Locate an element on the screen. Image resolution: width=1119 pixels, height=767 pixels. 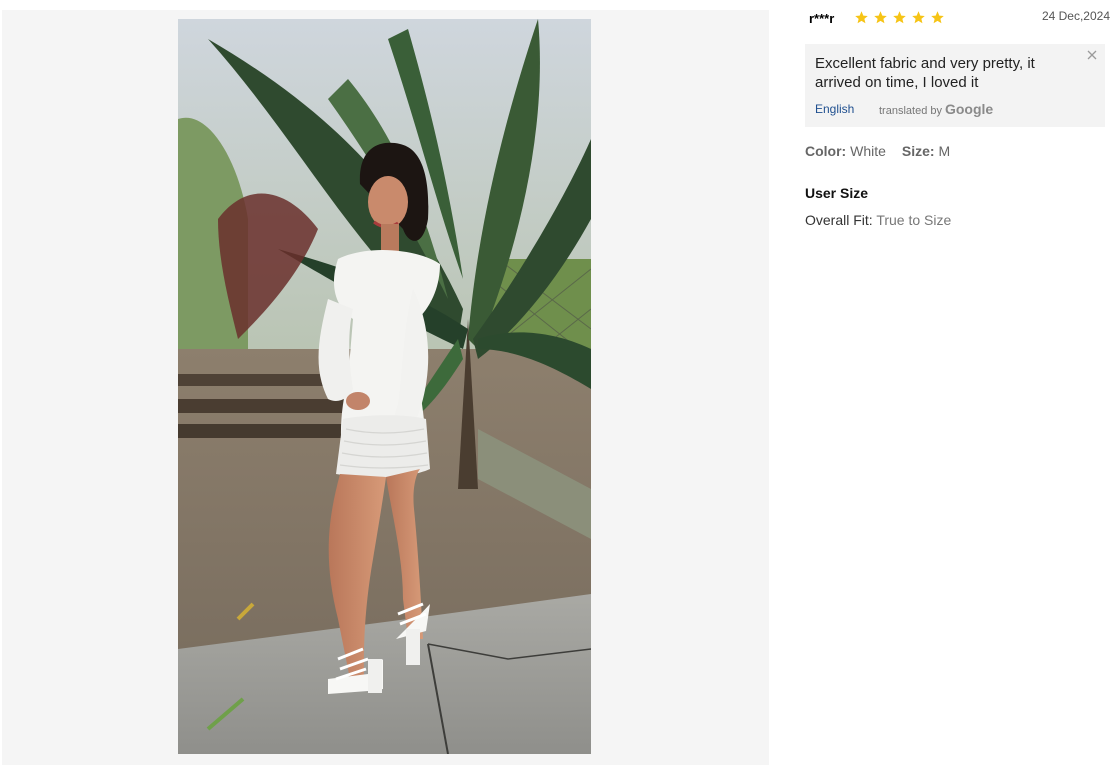
review-attributes: Color: White Size: M is located at coordinates (877, 151).